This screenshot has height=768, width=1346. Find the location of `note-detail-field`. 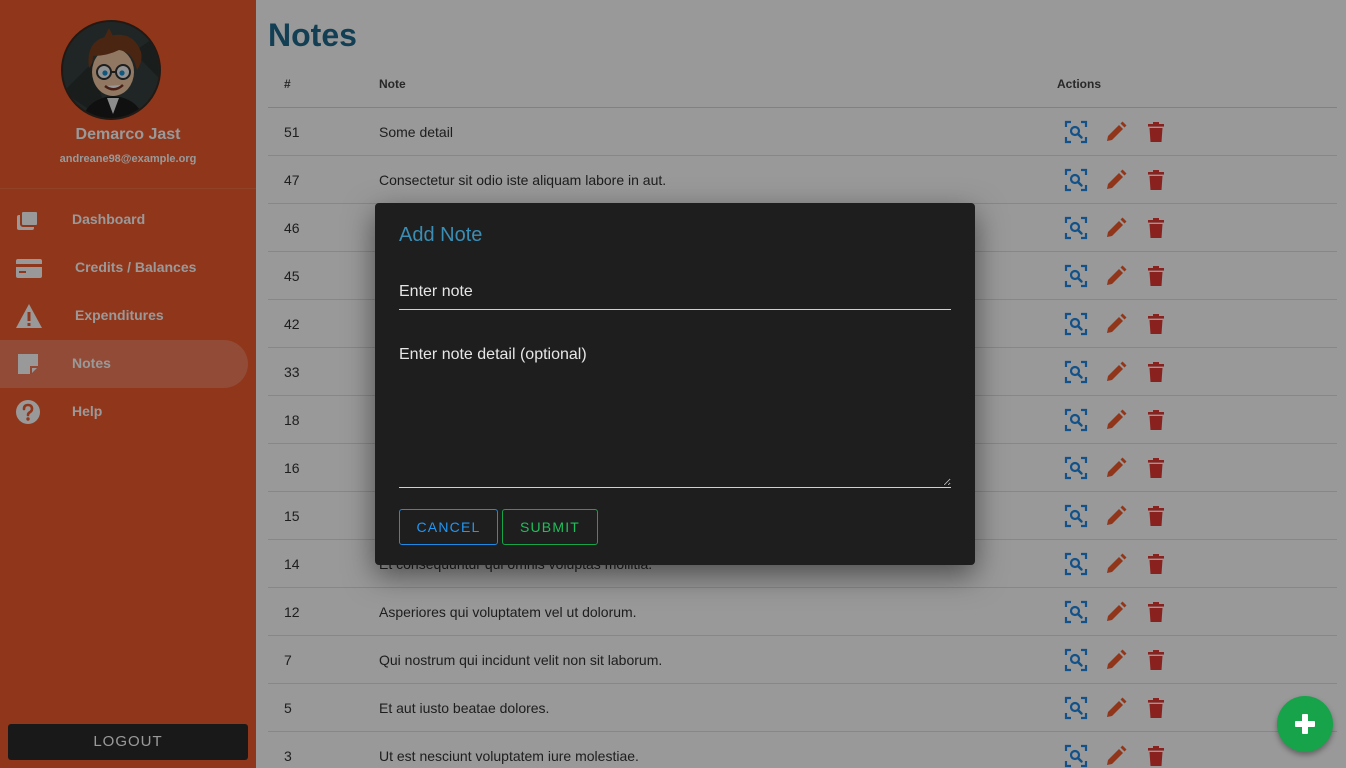

note-detail-field is located at coordinates (675, 417).